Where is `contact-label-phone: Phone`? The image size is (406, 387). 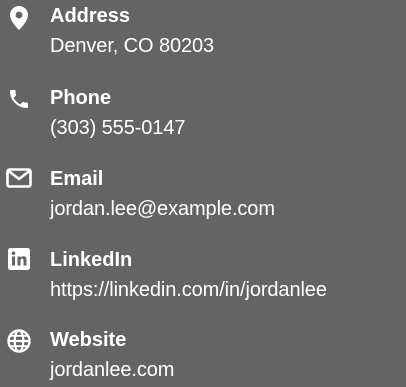 contact-label-phone: Phone is located at coordinates (81, 98).